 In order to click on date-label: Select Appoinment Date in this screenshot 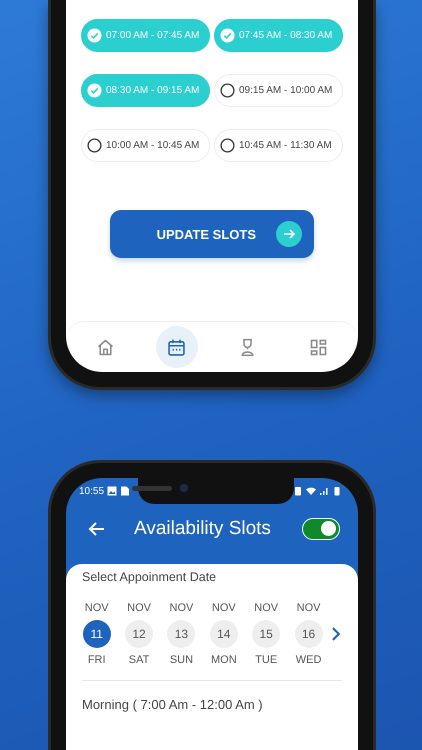, I will do `click(150, 577)`.